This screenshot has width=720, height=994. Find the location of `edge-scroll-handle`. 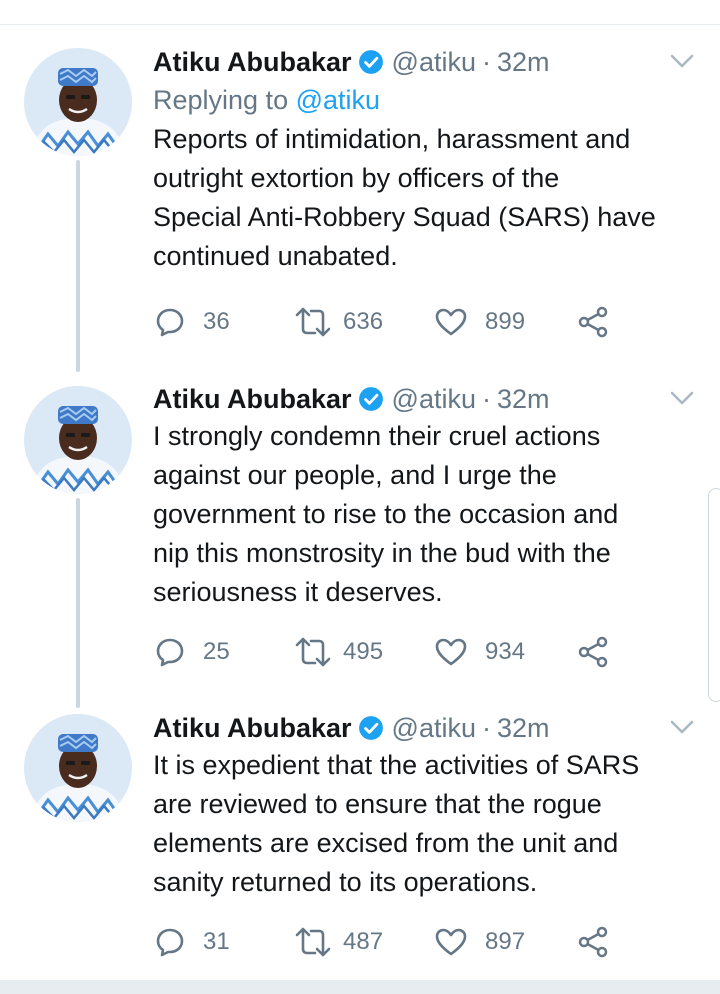

edge-scroll-handle is located at coordinates (714, 595).